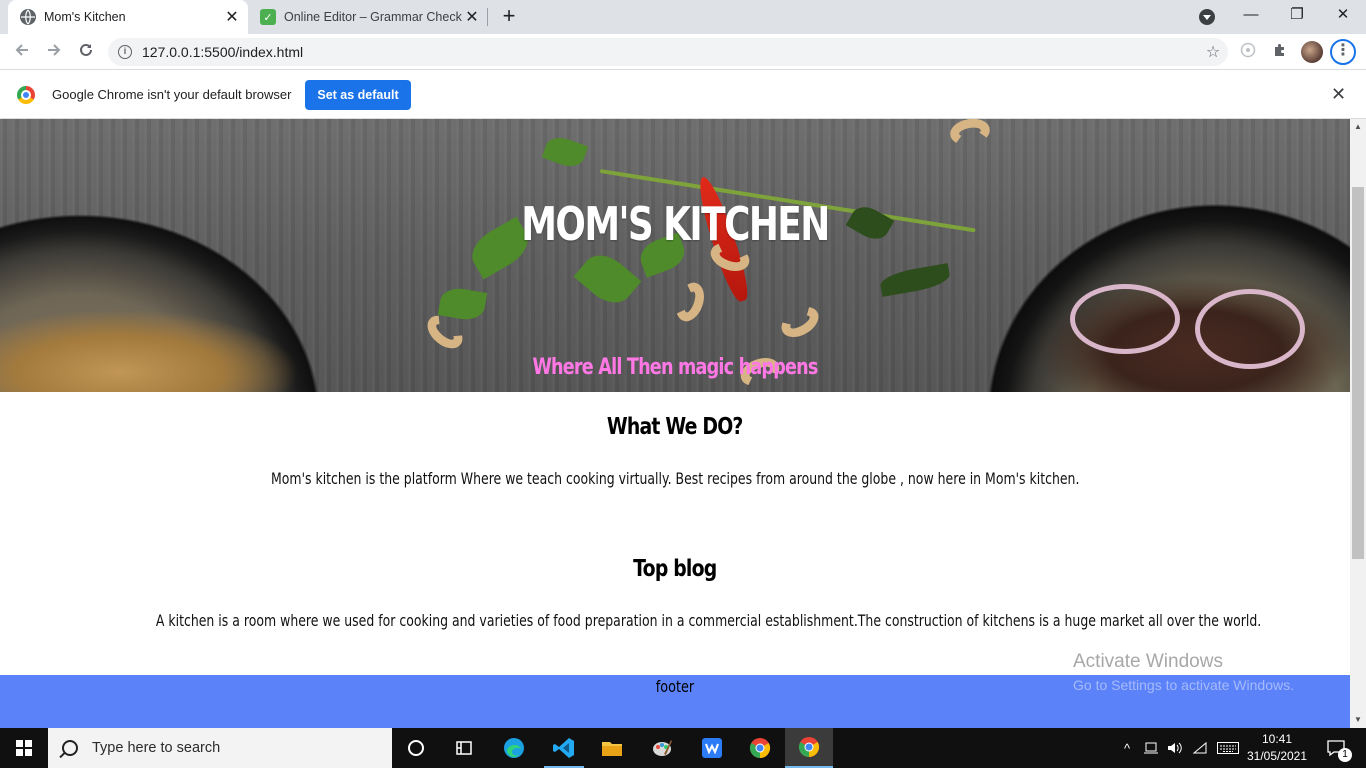 The image size is (1366, 768). I want to click on footer-label: footer, so click(675, 686).